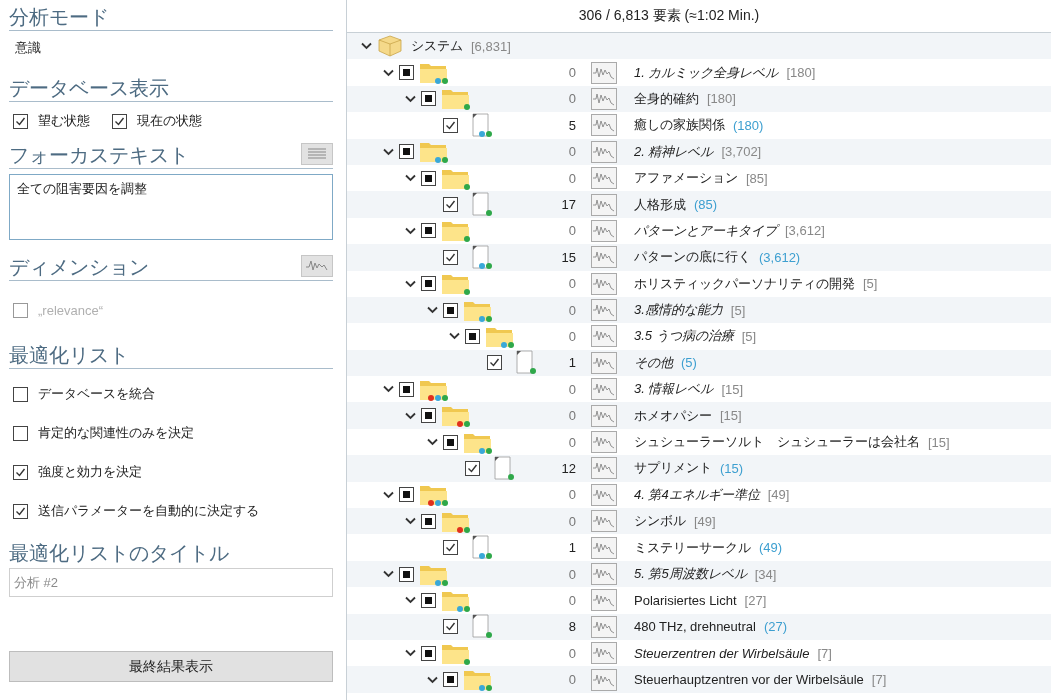  What do you see at coordinates (673, 415) in the screenshot?
I see `tree-item-label: ホメオパシー` at bounding box center [673, 415].